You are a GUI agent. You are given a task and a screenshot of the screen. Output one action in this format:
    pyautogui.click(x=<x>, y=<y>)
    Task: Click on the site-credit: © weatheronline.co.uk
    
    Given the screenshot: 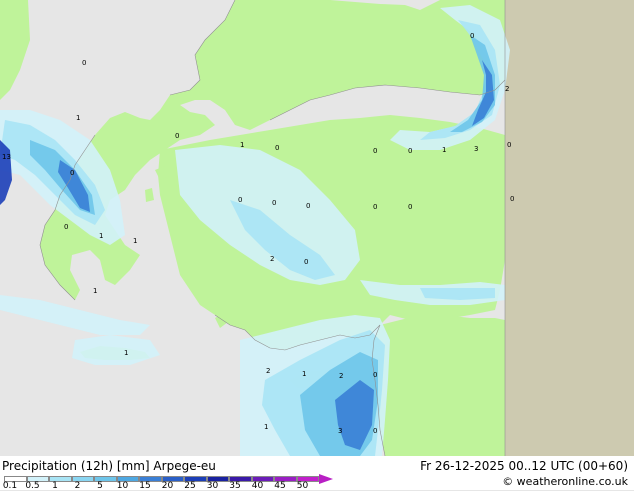 What is the action you would take?
    pyautogui.click(x=565, y=481)
    